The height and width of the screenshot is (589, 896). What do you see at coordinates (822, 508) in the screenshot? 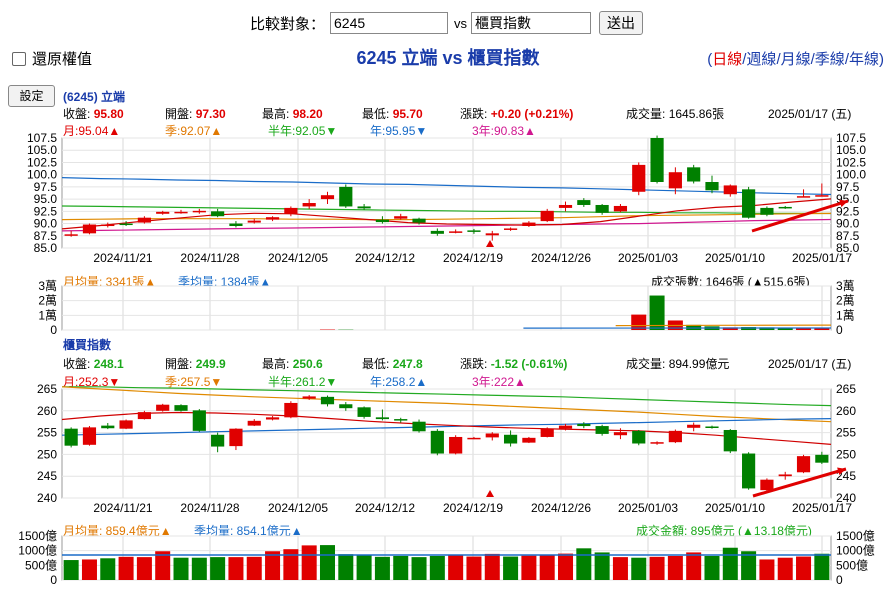
I see `index-x-tick: 2025/01/17` at bounding box center [822, 508].